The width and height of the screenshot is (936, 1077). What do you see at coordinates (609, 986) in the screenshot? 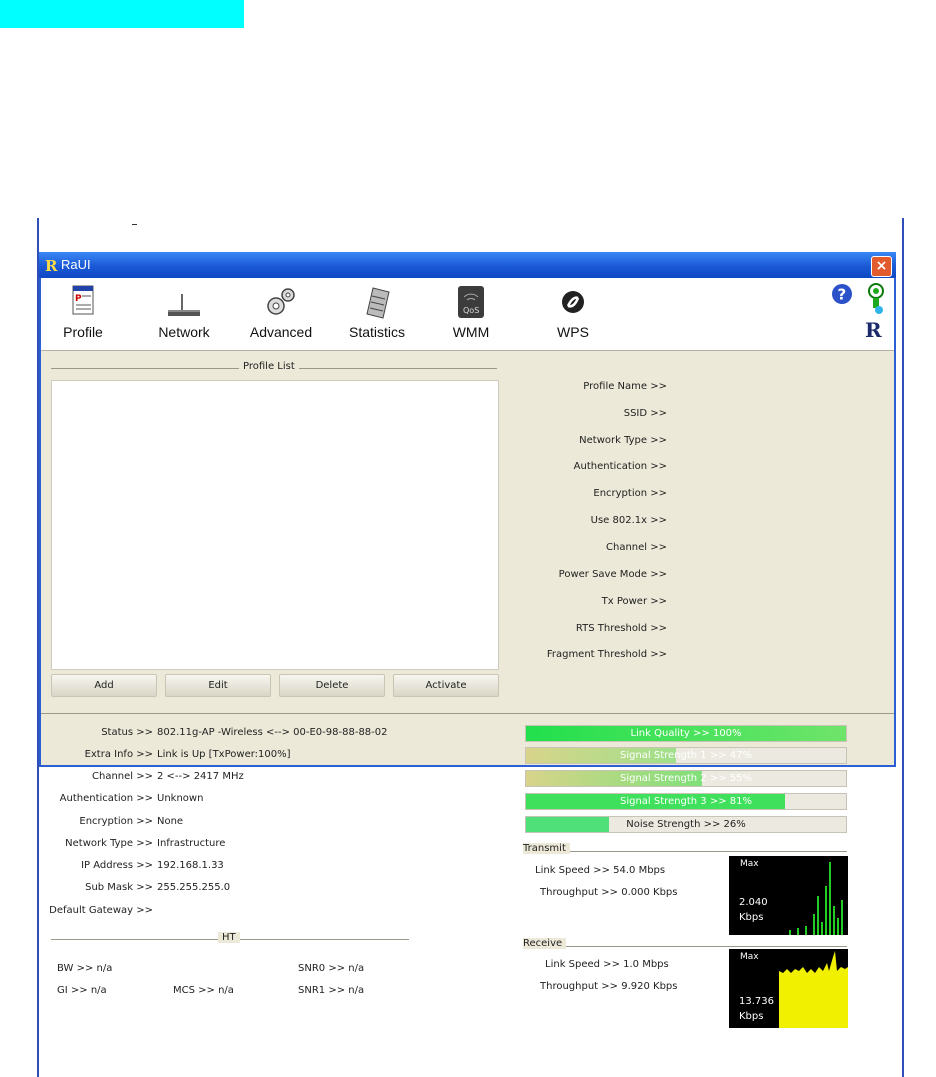
I see `receive-throughput: Throughput >> 9.920 Kbps` at bounding box center [609, 986].